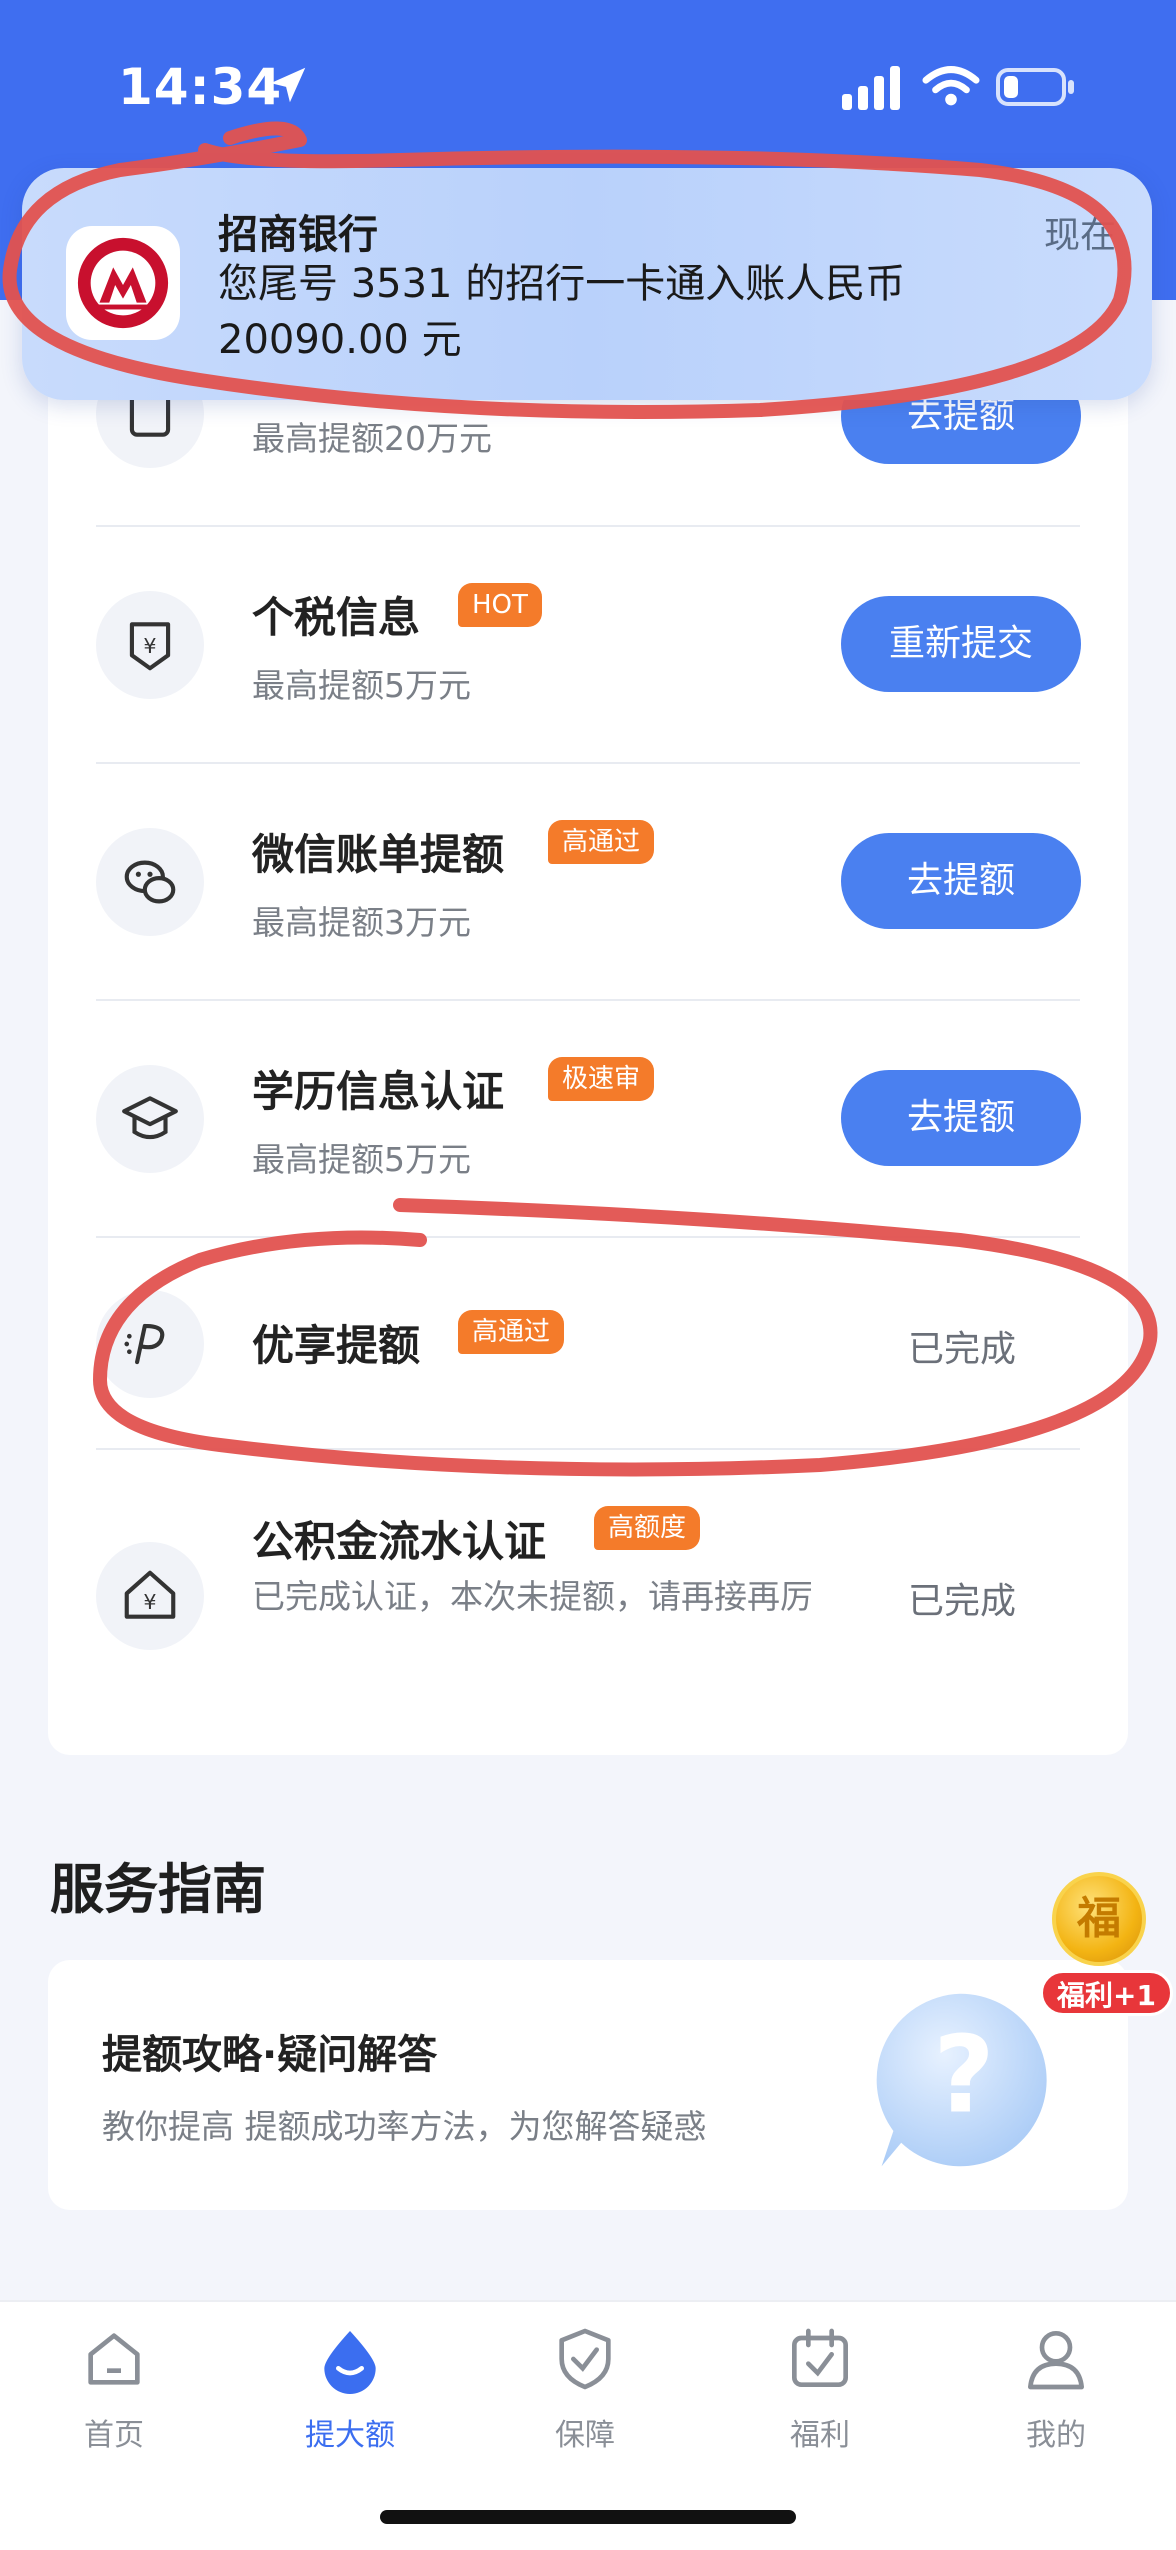 The height and width of the screenshot is (2550, 1176). I want to click on tab-label: 提大额, so click(350, 2435).